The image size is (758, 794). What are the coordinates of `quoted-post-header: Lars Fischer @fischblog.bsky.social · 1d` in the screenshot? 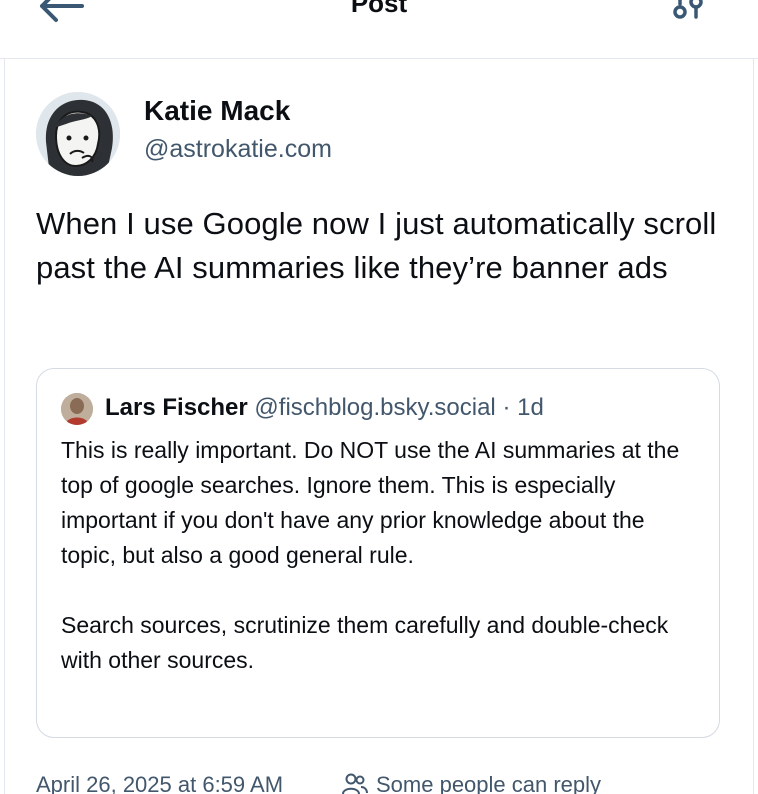 It's located at (324, 408).